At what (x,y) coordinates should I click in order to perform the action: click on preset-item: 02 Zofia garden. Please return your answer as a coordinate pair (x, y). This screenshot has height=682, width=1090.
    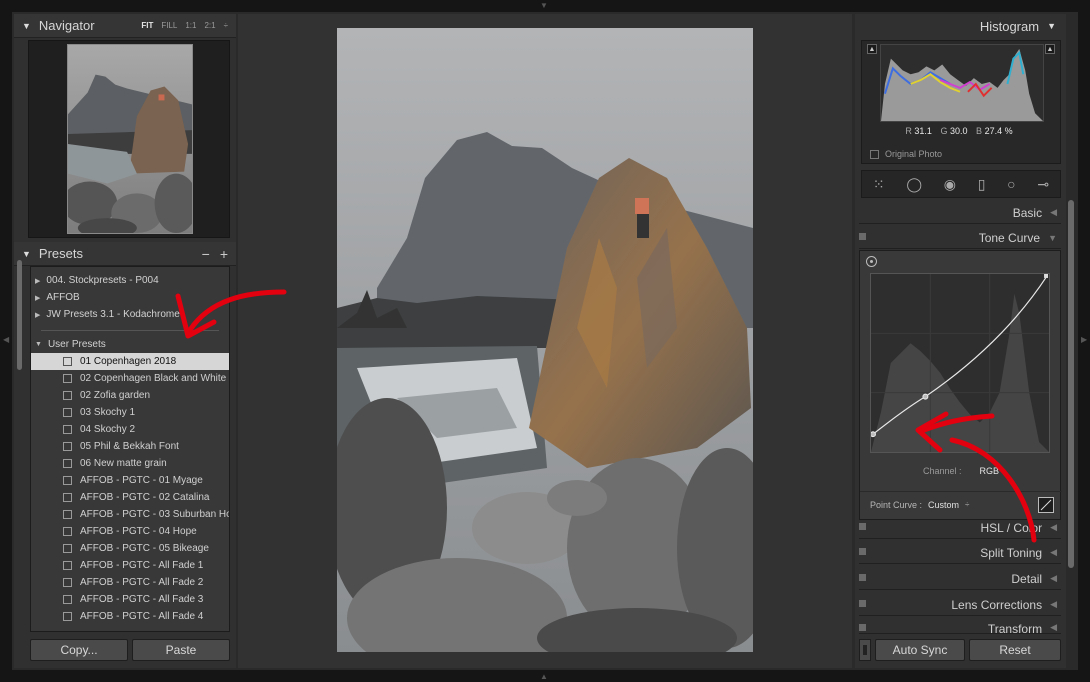
    Looking at the image, I should click on (130, 395).